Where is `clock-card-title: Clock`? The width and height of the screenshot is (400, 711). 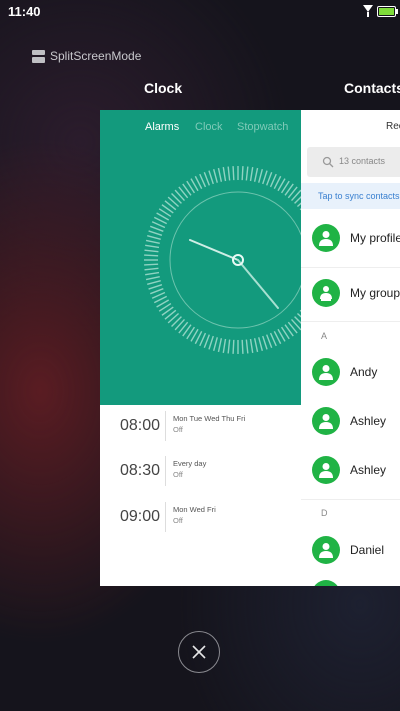 clock-card-title: Clock is located at coordinates (163, 88).